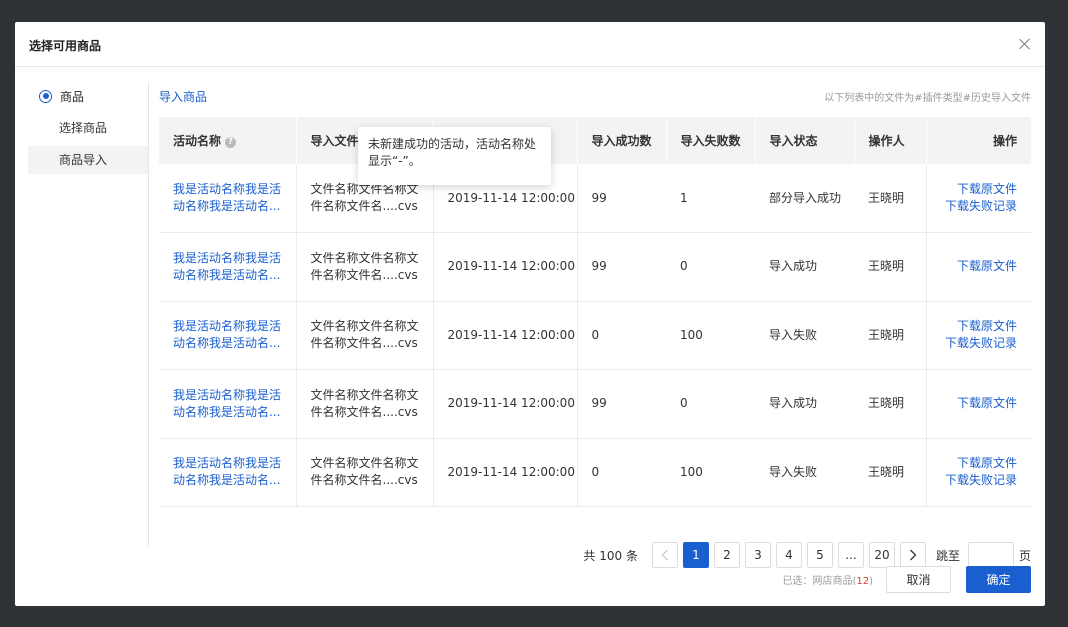  What do you see at coordinates (65, 46) in the screenshot?
I see `modal-title: 选择可用商品` at bounding box center [65, 46].